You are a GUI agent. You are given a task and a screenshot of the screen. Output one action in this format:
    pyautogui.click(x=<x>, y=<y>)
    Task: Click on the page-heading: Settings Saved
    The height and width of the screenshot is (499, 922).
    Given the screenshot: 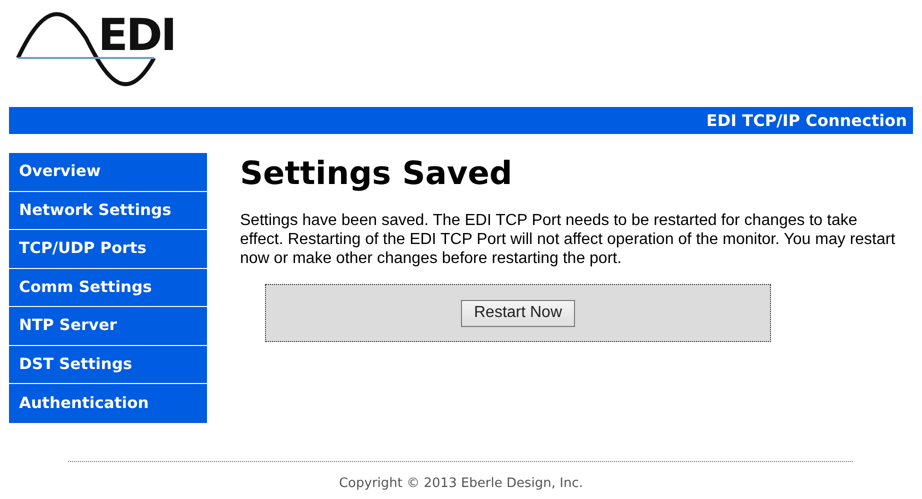 What is the action you would take?
    pyautogui.click(x=377, y=173)
    